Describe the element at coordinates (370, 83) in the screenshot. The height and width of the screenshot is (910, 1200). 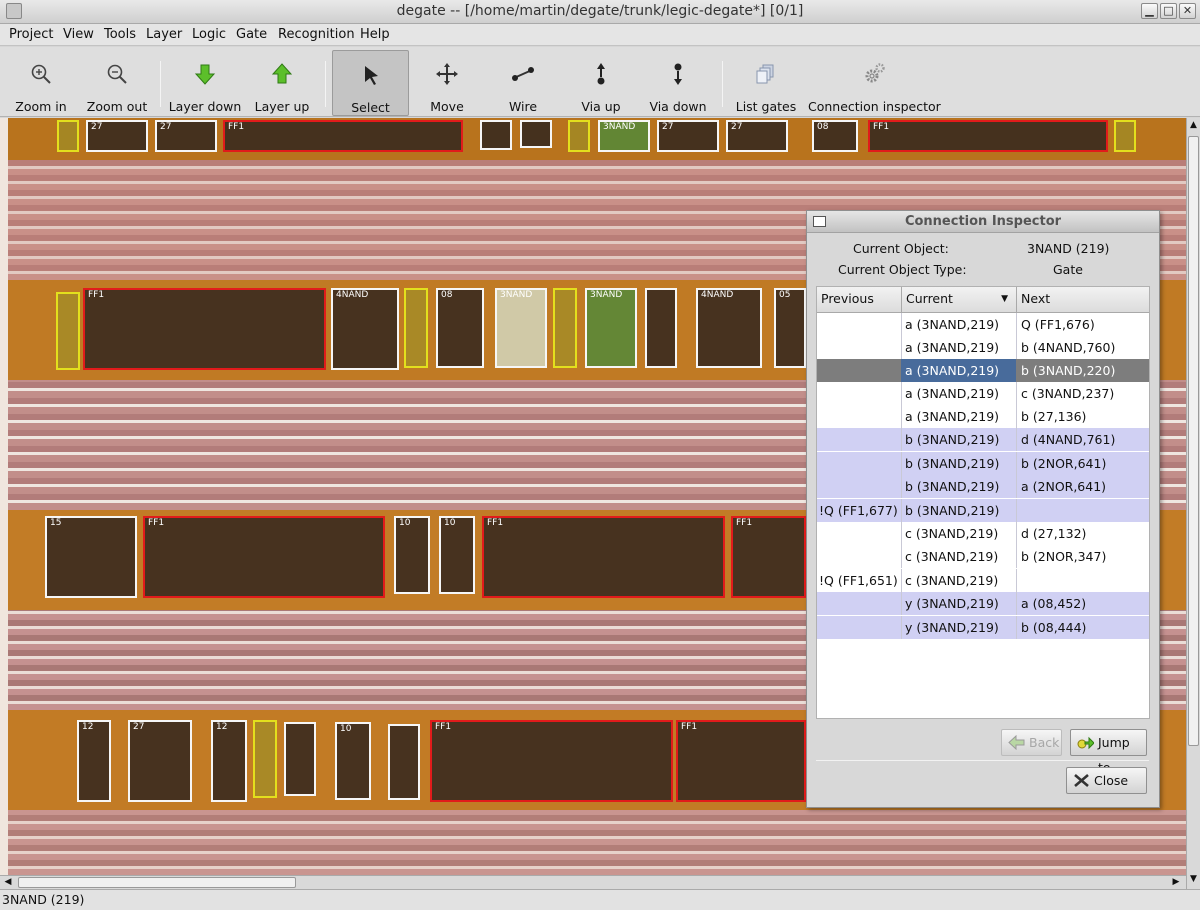
I see `select-tool-button: Select` at that location.